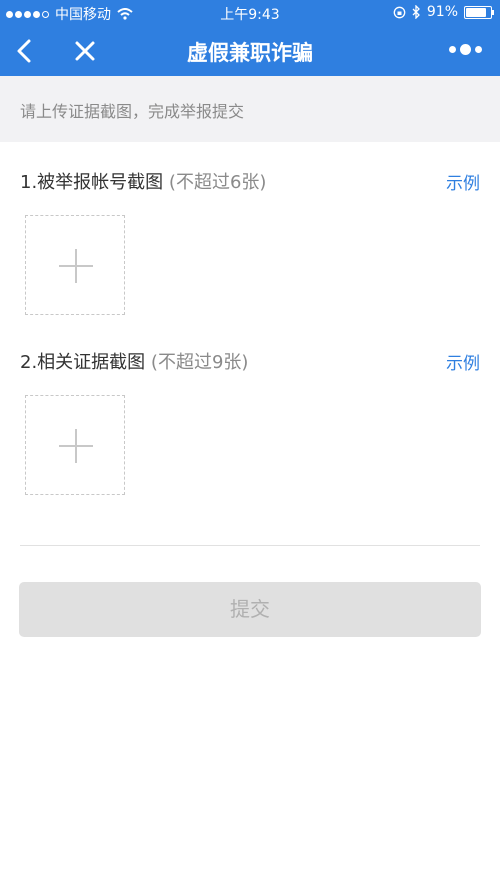 This screenshot has height=889, width=500. What do you see at coordinates (217, 182) in the screenshot?
I see `section-limit-hint: (不超过6张)` at bounding box center [217, 182].